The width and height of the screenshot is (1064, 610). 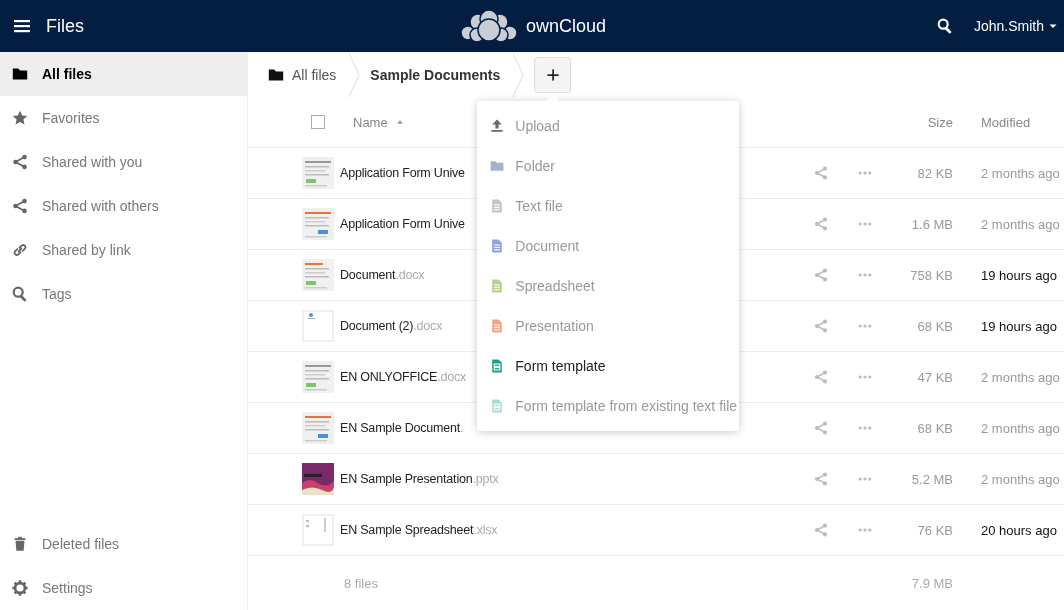 What do you see at coordinates (419, 530) in the screenshot?
I see `file-name: EN Sample Spreadsheet.xlsx` at bounding box center [419, 530].